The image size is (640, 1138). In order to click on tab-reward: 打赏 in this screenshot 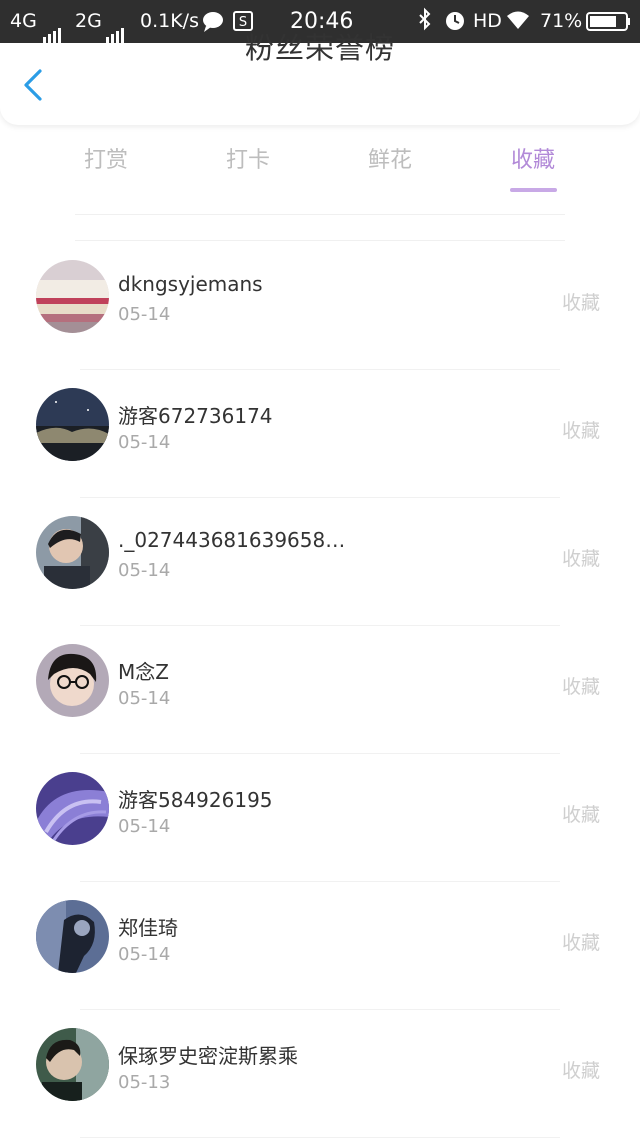, I will do `click(106, 162)`.